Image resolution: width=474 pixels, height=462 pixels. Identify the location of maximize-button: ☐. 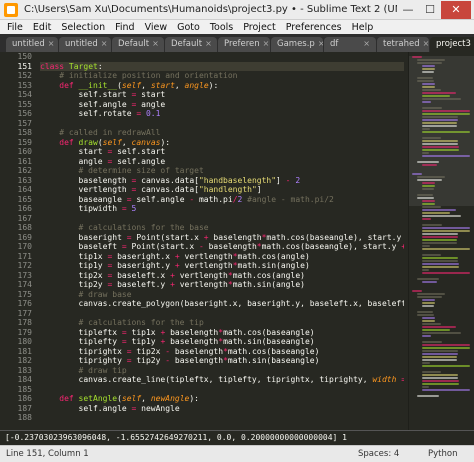
(430, 10).